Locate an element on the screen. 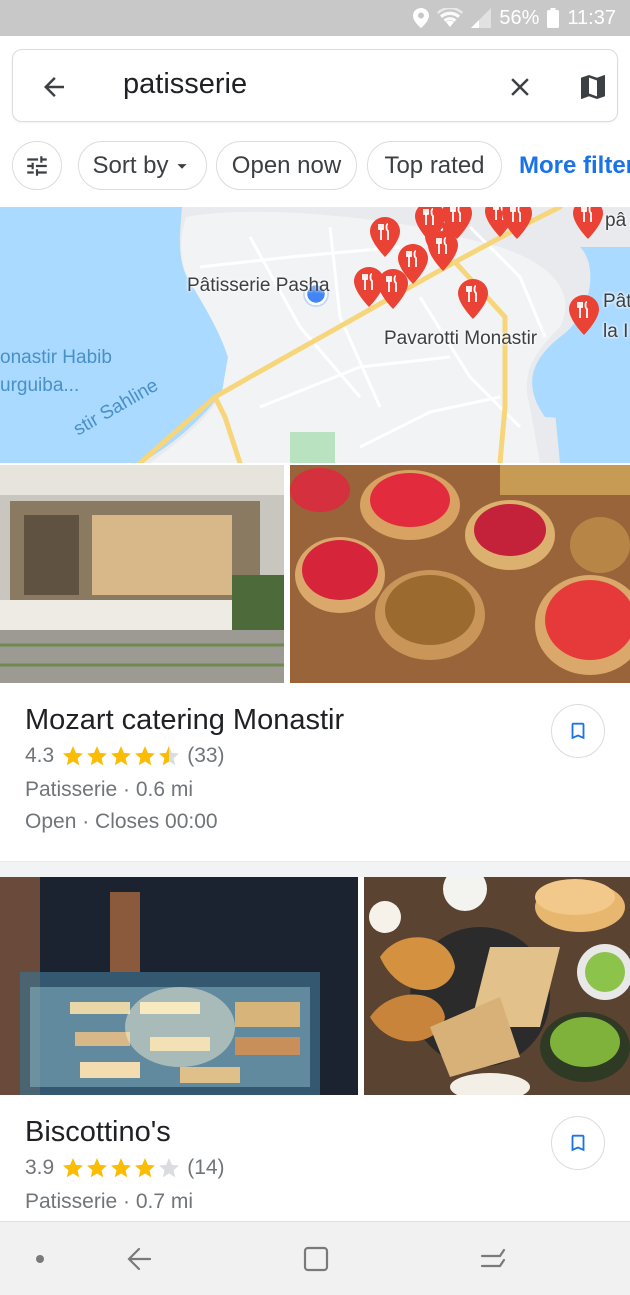 The width and height of the screenshot is (630, 1295). map-label-right-2: Pât is located at coordinates (616, 302).